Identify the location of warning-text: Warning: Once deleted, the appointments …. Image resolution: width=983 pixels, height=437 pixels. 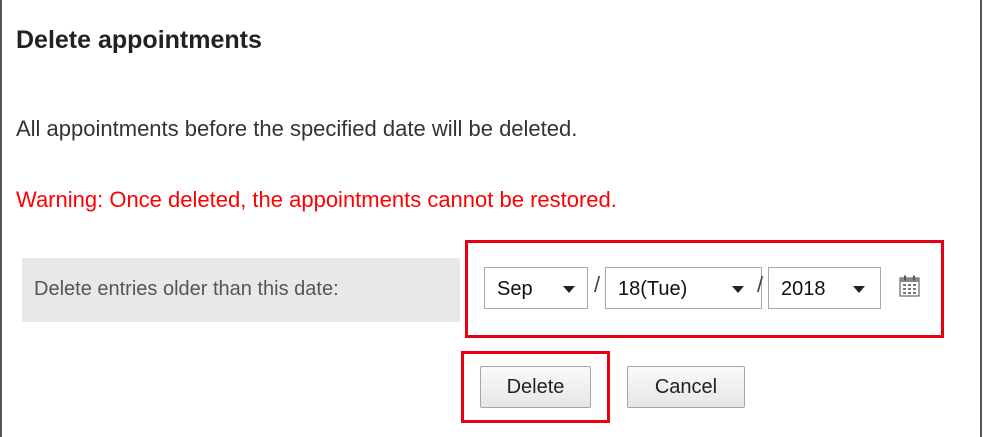
(316, 199).